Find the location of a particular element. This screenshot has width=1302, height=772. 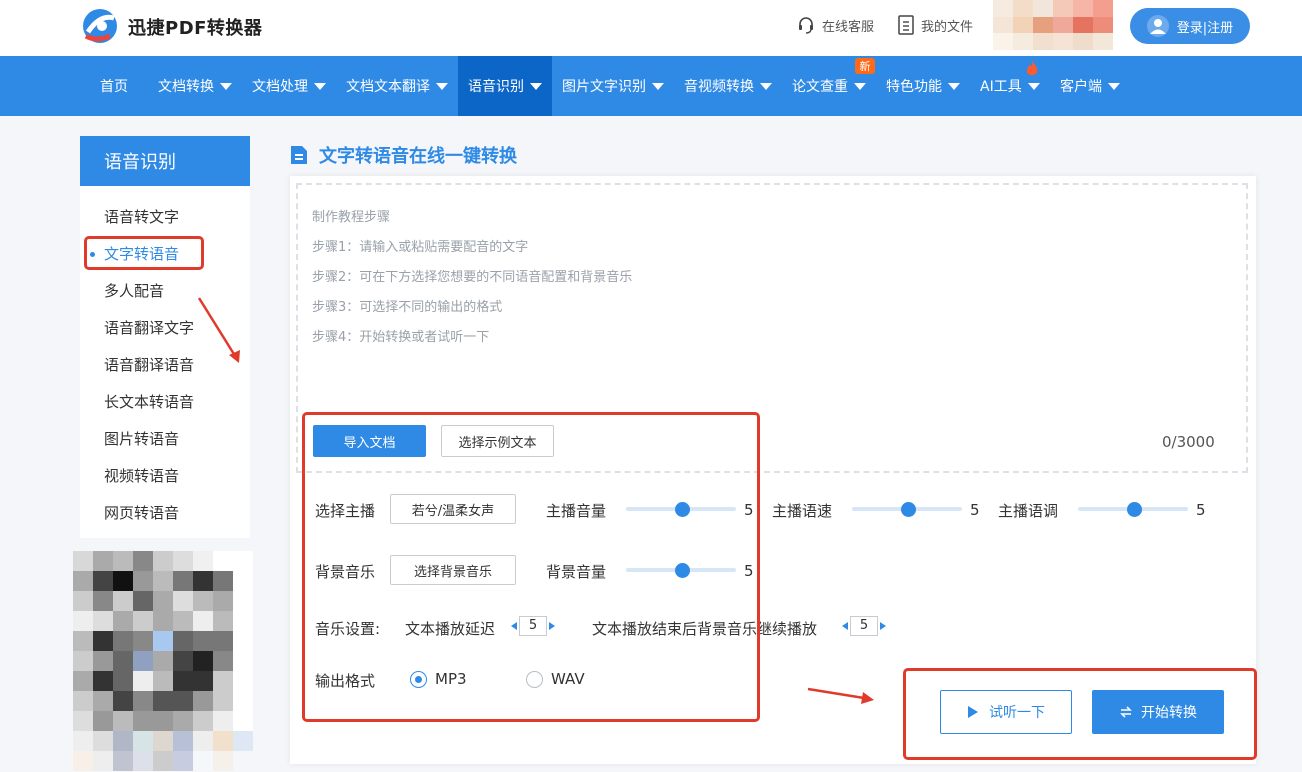

anchor-pitch-slider is located at coordinates (1133, 509).